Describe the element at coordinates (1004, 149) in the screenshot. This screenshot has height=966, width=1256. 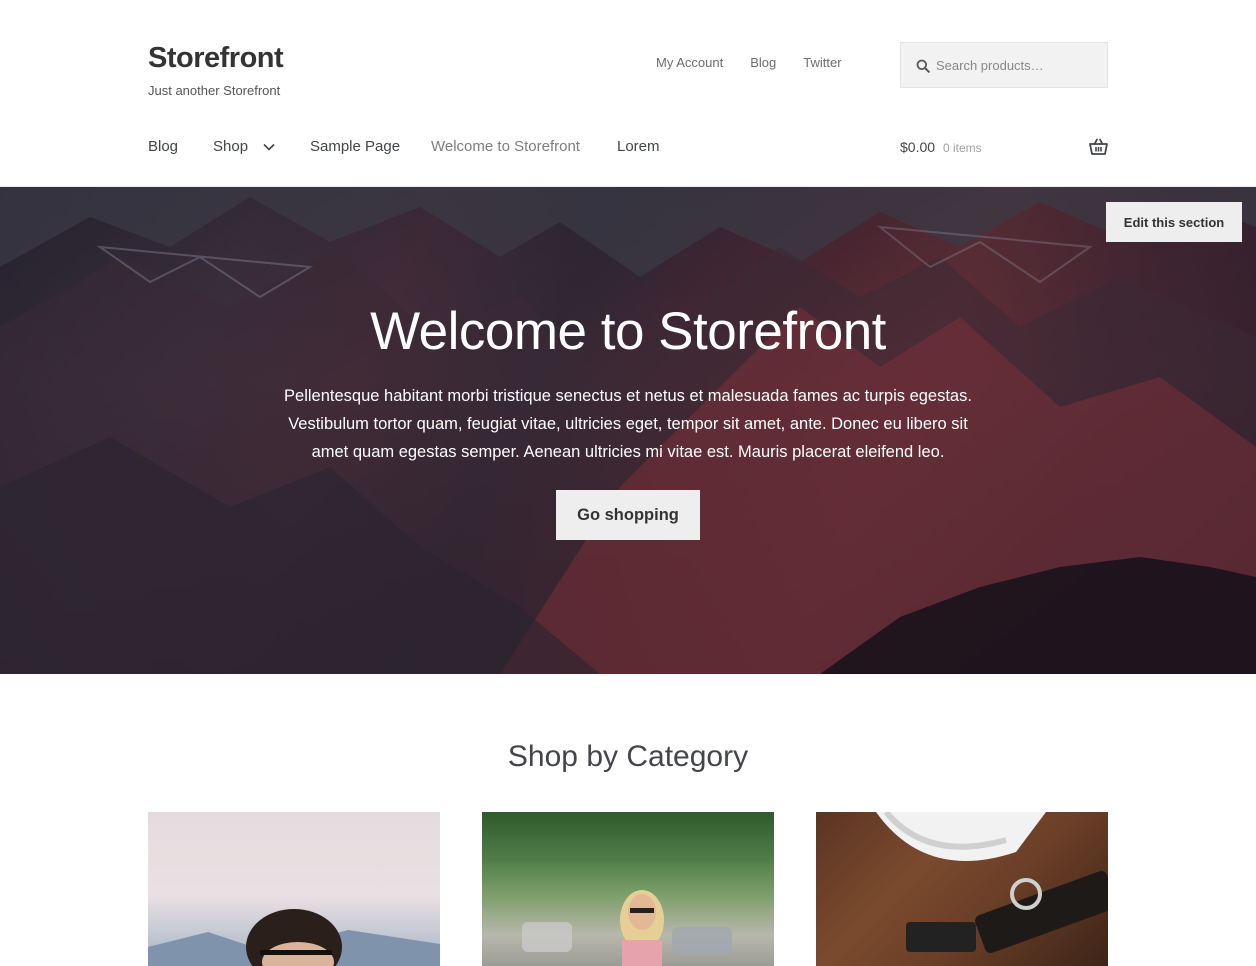
I see `header-cart: $0.00 0 items` at that location.